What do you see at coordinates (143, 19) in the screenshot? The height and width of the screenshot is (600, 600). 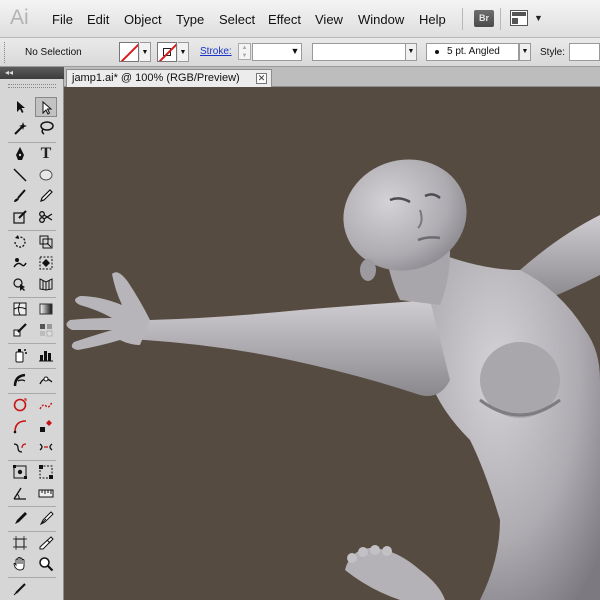 I see `menu-object: Object` at bounding box center [143, 19].